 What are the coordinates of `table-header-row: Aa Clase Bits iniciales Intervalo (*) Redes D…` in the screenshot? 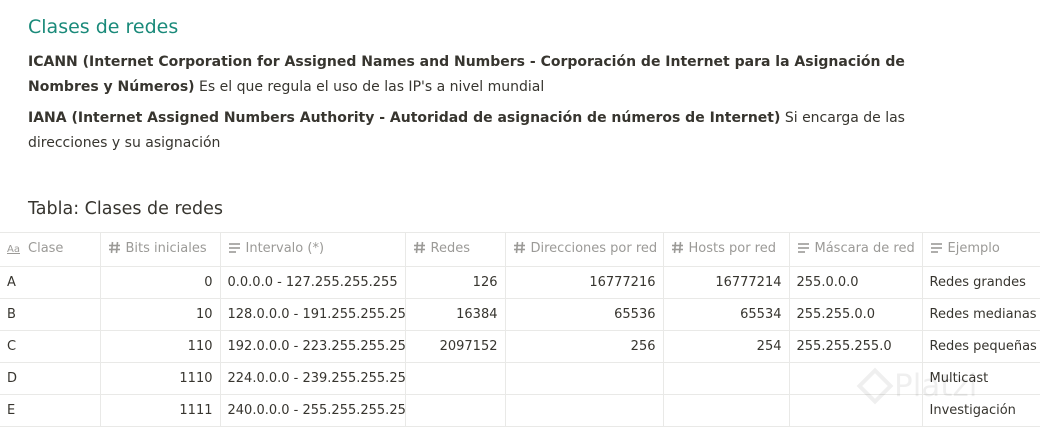 It's located at (520, 249).